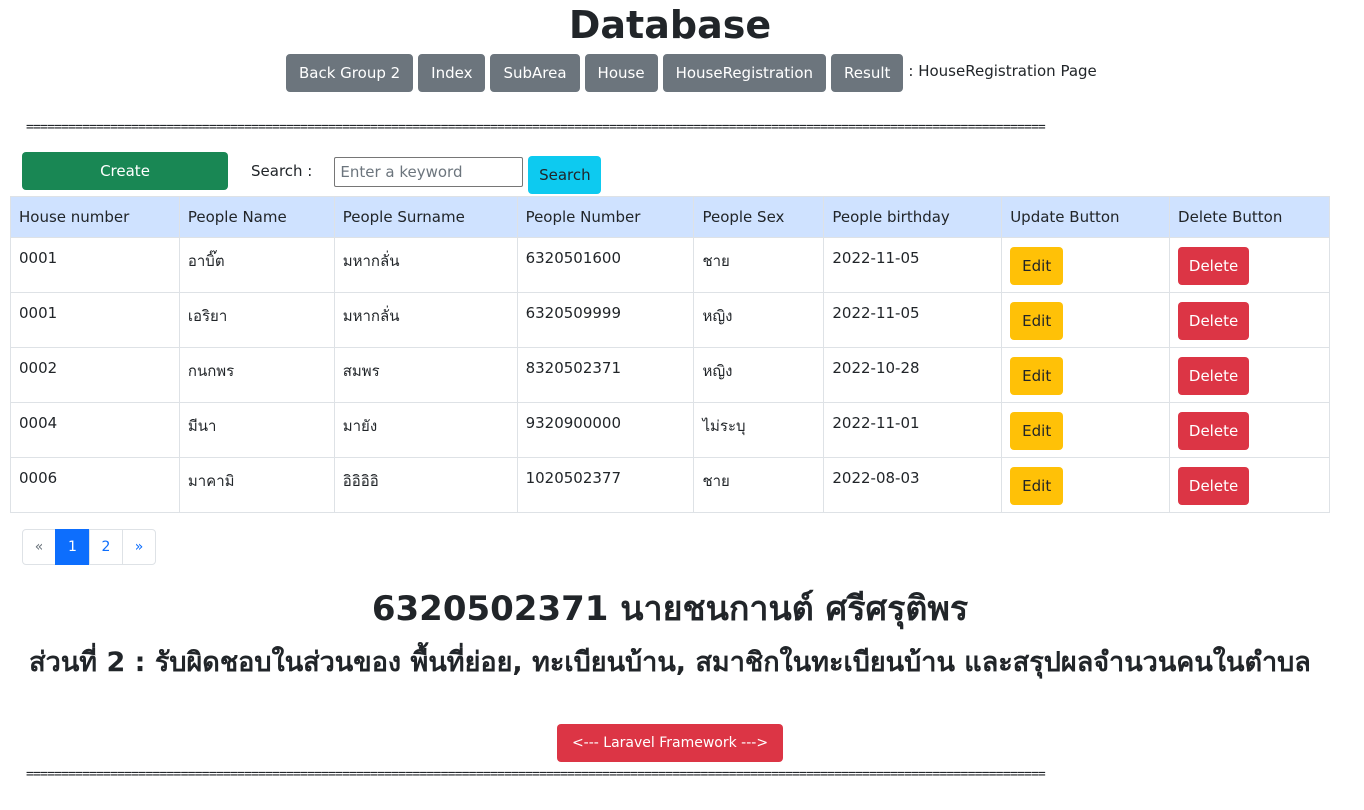  What do you see at coordinates (425, 375) in the screenshot?
I see `cell-people-surname: สมพร` at bounding box center [425, 375].